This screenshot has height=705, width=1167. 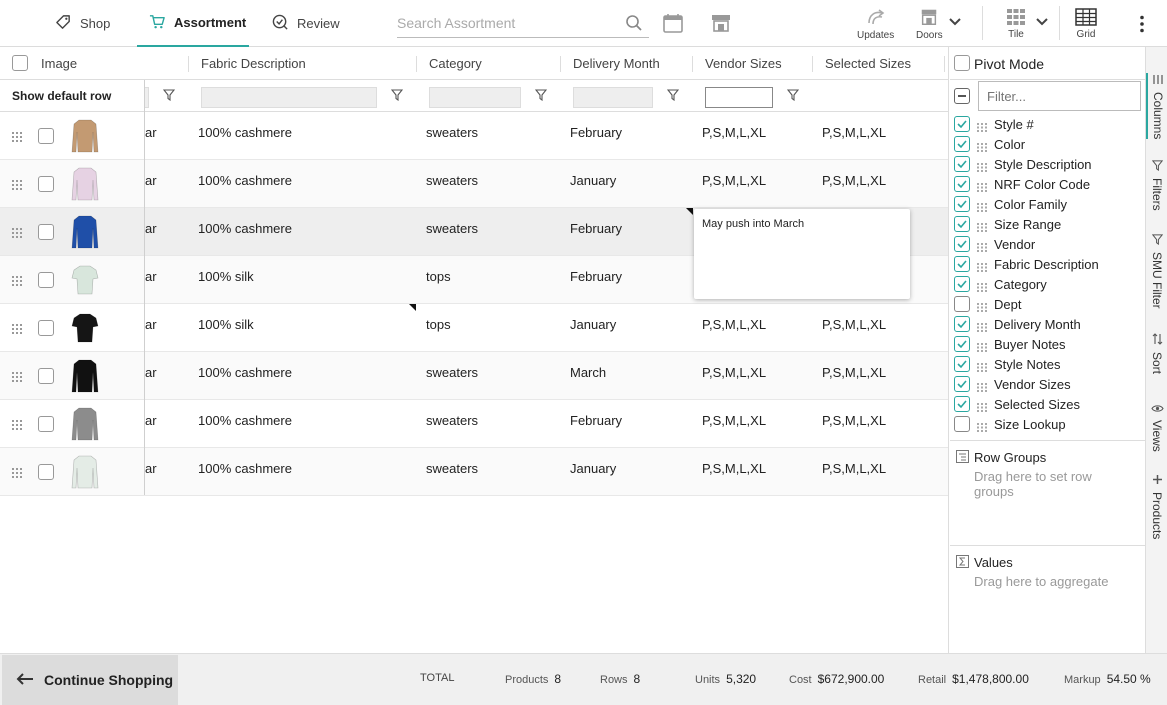 What do you see at coordinates (1156, 106) in the screenshot?
I see `side-tab-columns: Columns` at bounding box center [1156, 106].